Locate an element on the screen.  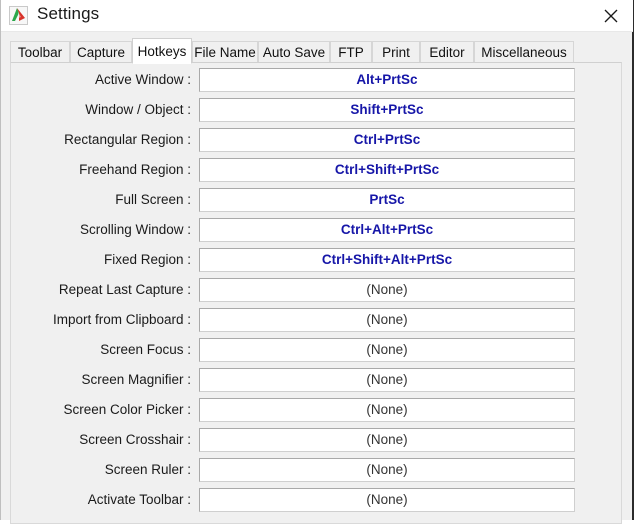
tab-ftp: FTP is located at coordinates (351, 52).